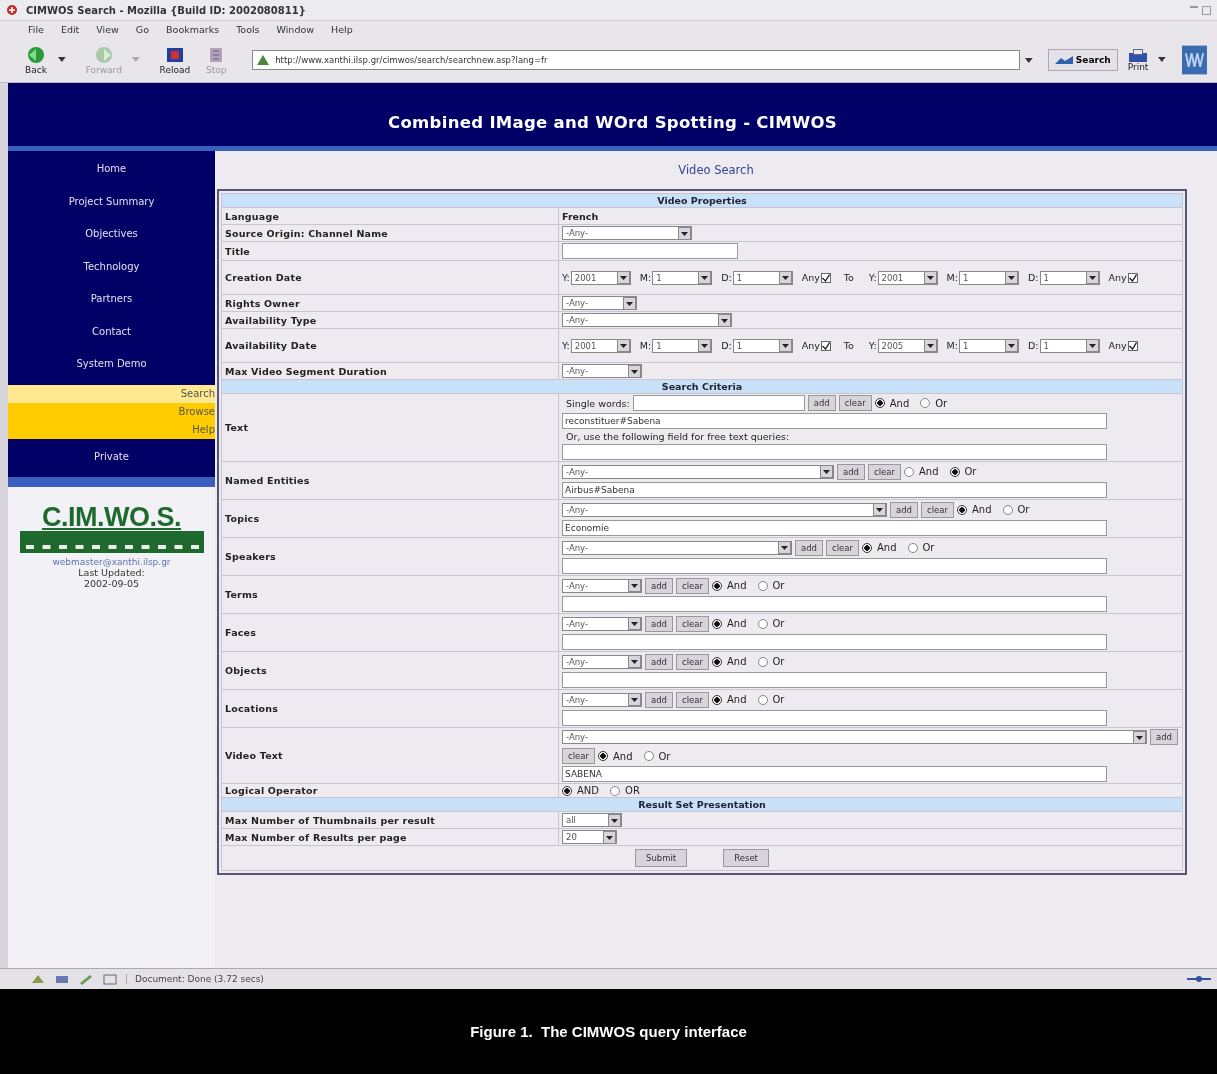  I want to click on submit-button: Submit, so click(661, 858).